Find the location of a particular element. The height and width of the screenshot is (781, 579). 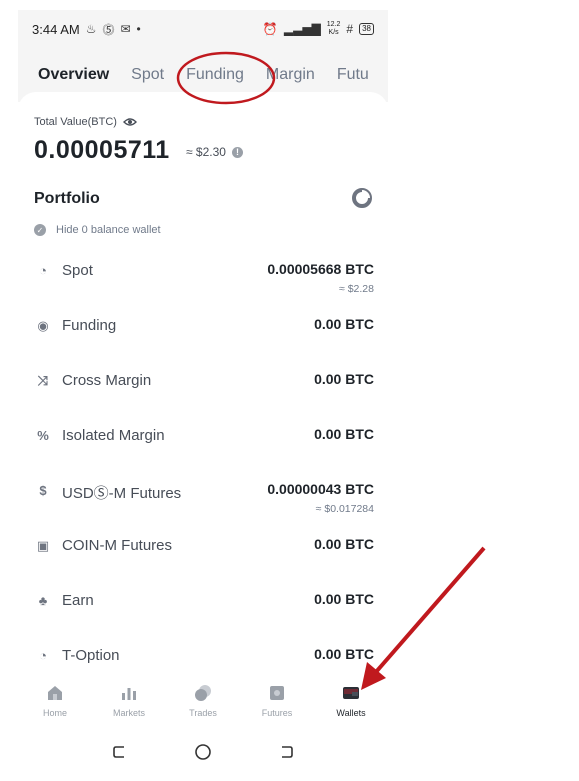

portfolio-title: Portfolio is located at coordinates (67, 198).